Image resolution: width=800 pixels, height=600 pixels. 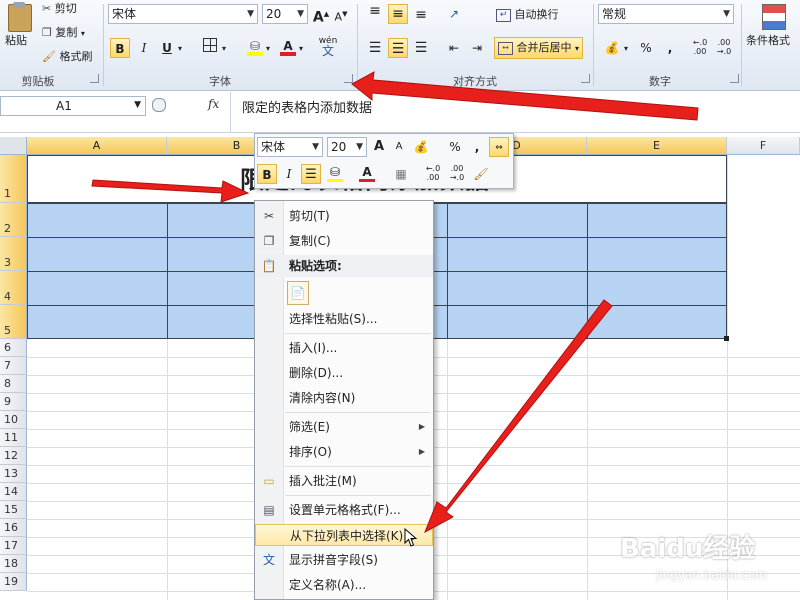 What do you see at coordinates (170, 191) in the screenshot?
I see `arrow-to-title` at bounding box center [170, 191].